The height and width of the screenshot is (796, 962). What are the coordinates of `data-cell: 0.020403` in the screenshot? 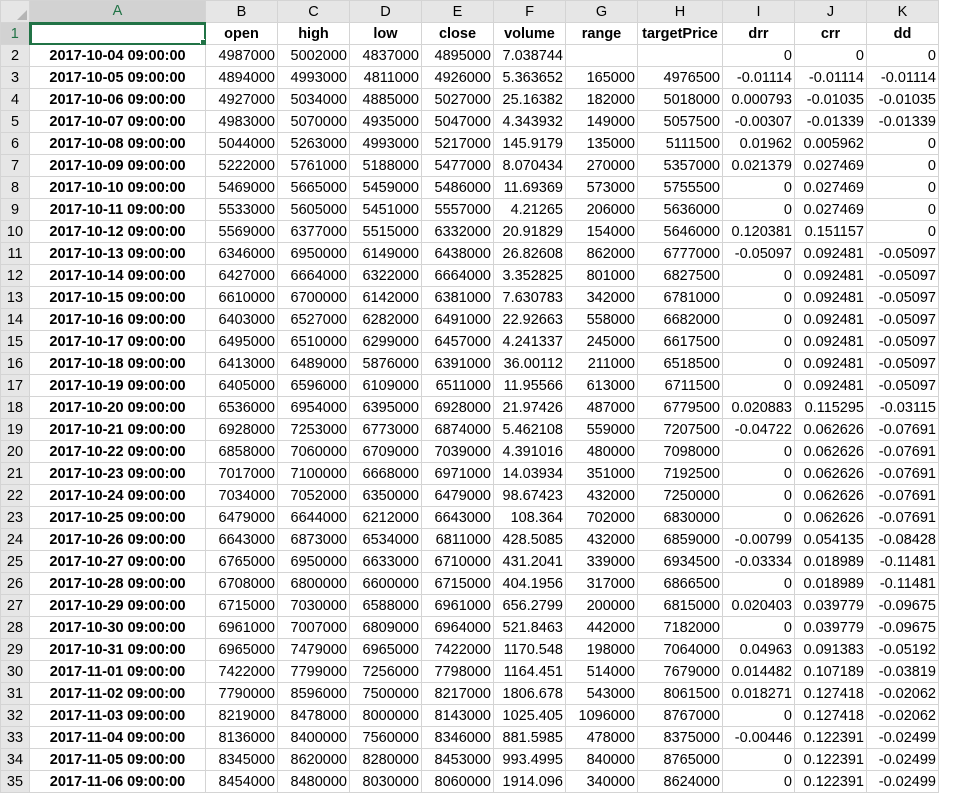 It's located at (758, 605).